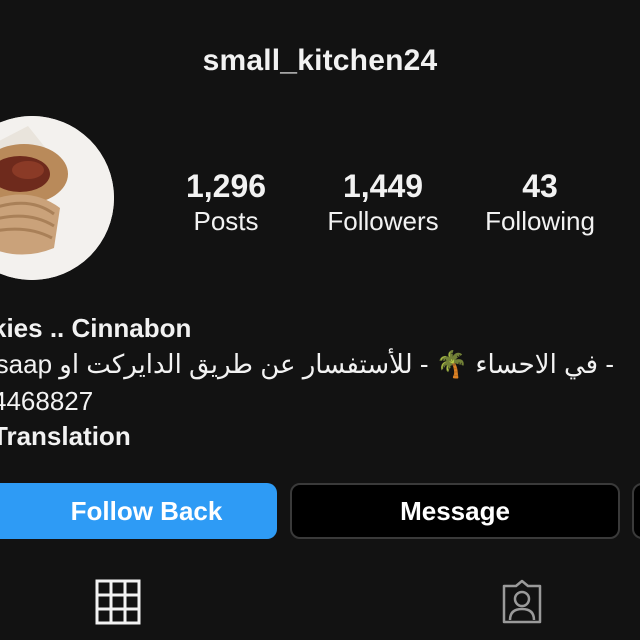 This screenshot has width=640, height=640. I want to click on follow-back-button: Follow Back, so click(138, 511).